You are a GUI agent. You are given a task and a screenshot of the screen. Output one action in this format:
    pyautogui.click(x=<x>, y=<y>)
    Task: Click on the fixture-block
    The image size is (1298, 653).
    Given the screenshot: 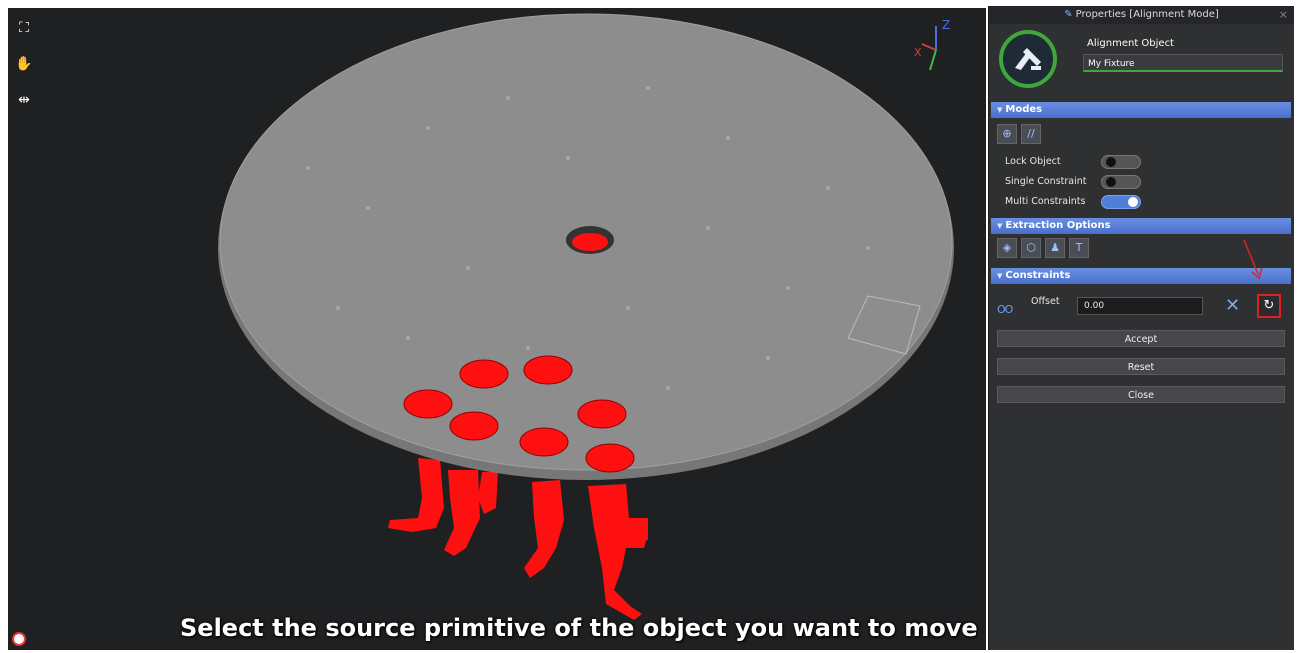 What is the action you would take?
    pyautogui.click(x=633, y=529)
    